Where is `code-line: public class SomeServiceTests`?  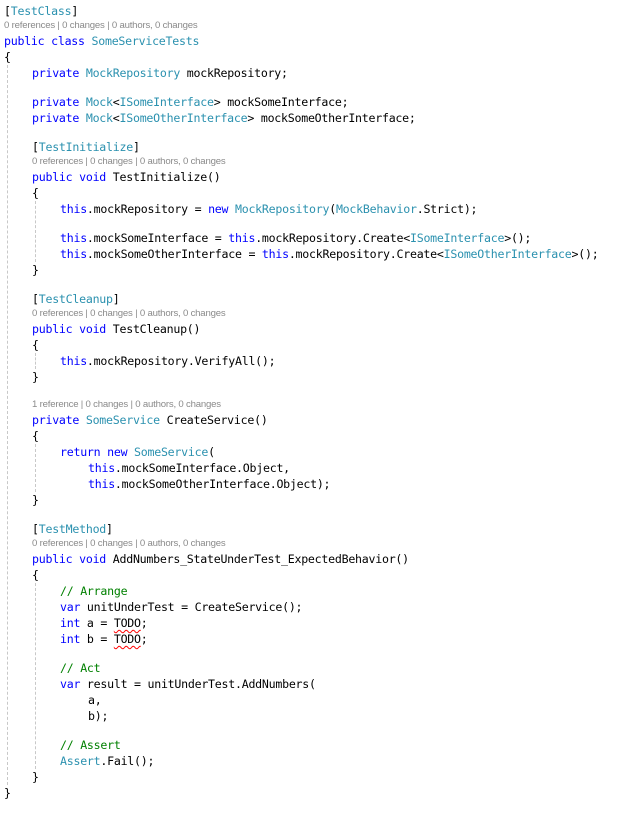 code-line: public class SomeServiceTests is located at coordinates (101, 41).